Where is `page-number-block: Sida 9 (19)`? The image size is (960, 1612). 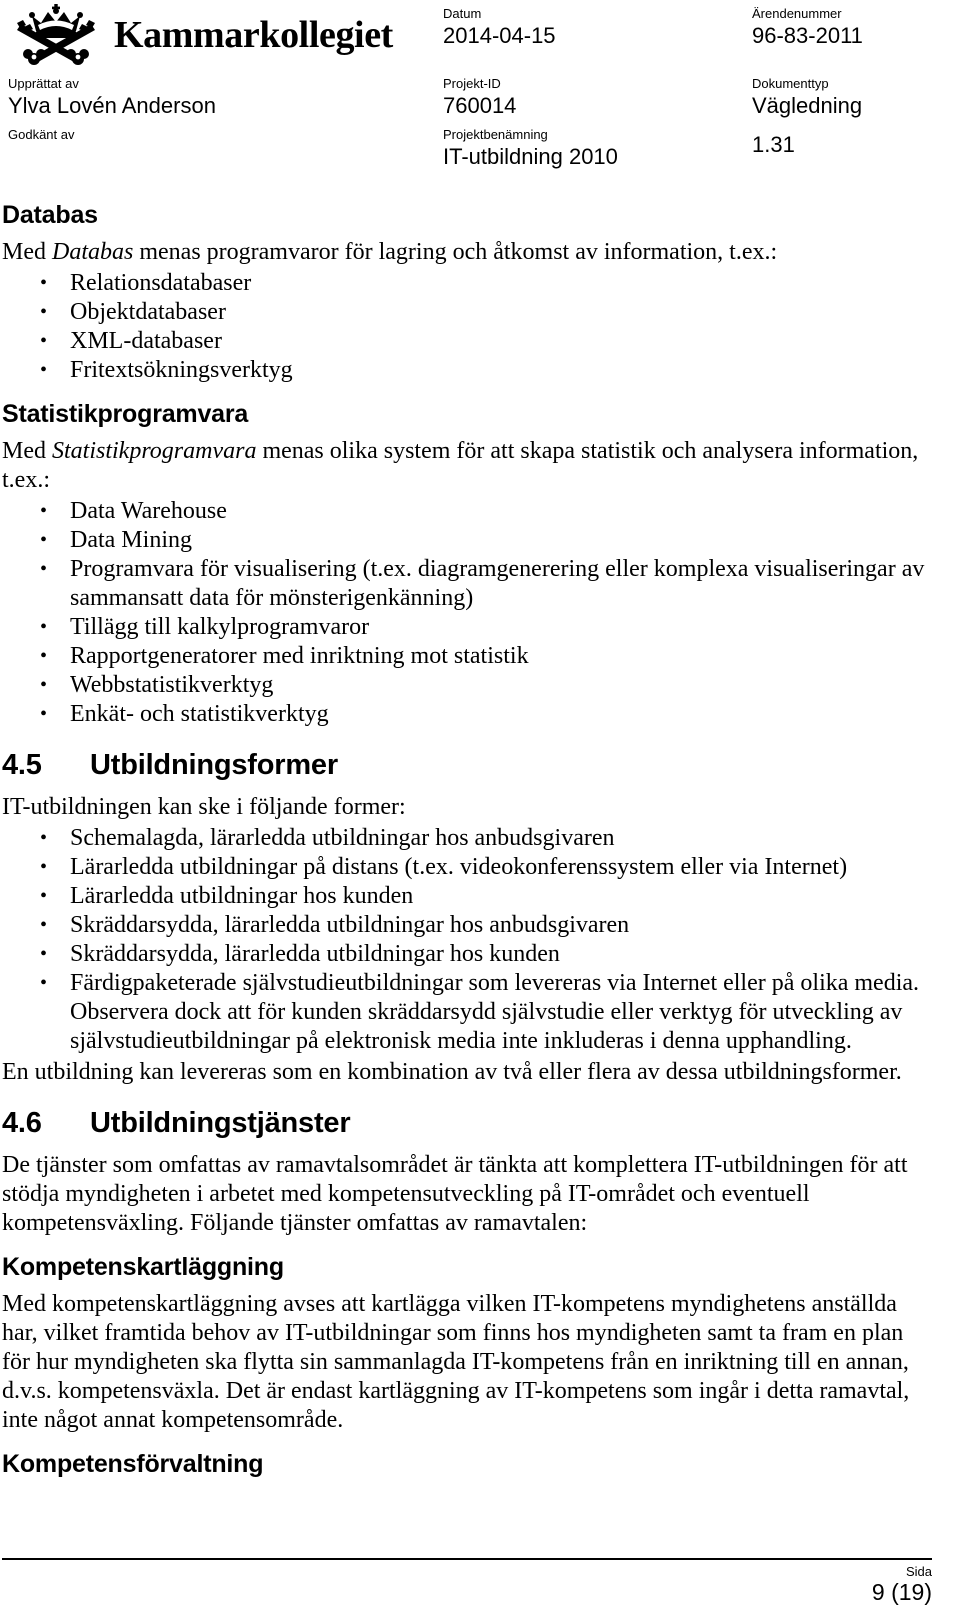
page-number-block: Sida 9 (19) is located at coordinates (467, 1585).